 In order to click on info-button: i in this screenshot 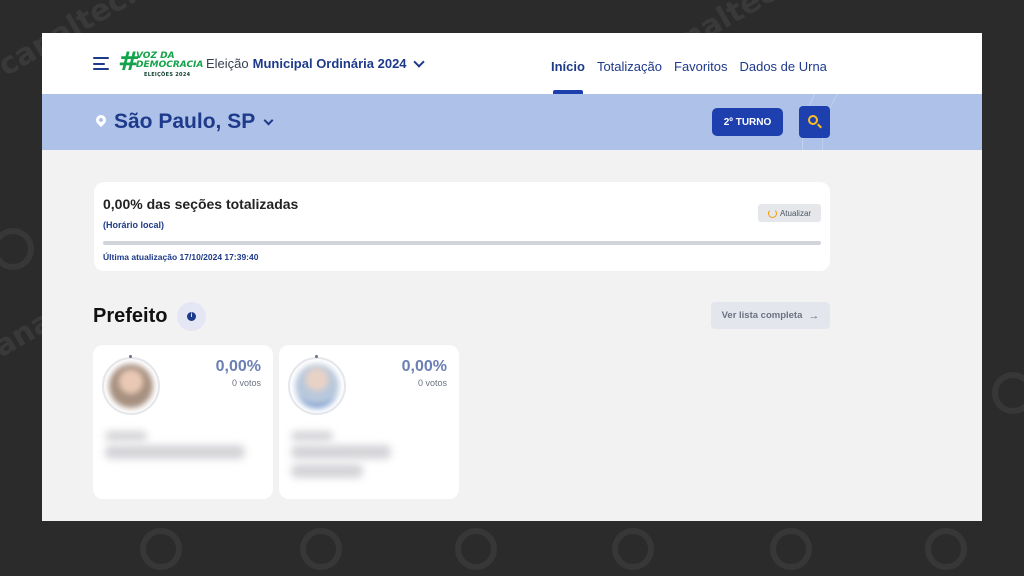, I will do `click(191, 316)`.